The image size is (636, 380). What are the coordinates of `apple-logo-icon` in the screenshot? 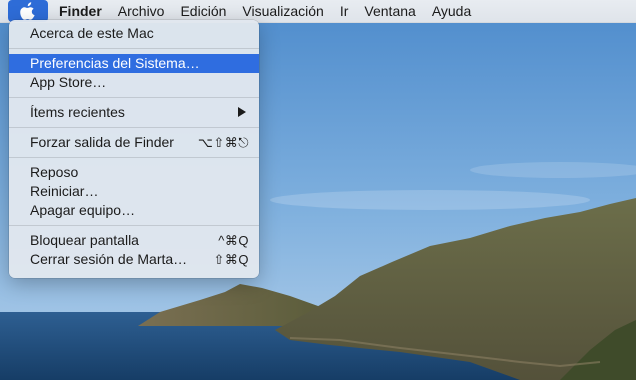 It's located at (27, 11).